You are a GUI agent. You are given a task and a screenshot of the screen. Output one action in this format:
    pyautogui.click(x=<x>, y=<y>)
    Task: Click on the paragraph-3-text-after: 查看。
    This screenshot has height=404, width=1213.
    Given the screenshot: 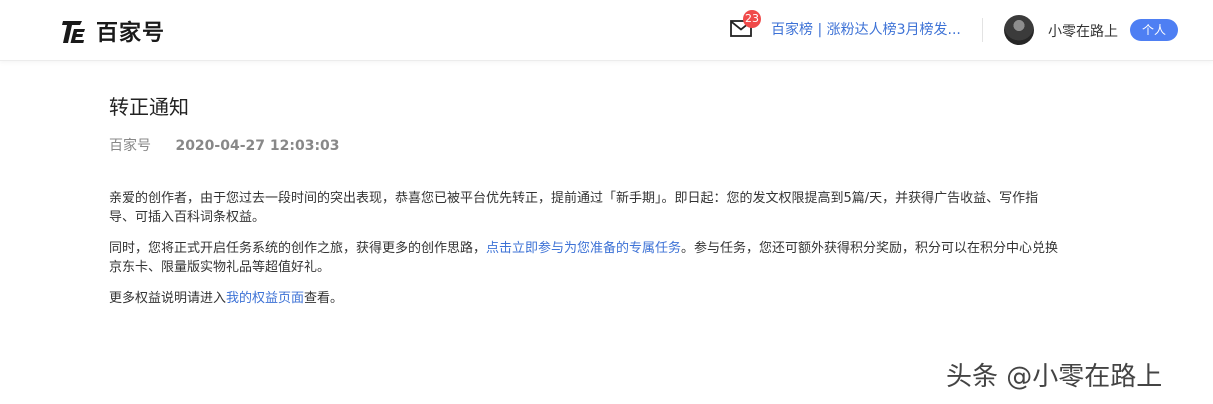 What is the action you would take?
    pyautogui.click(x=324, y=298)
    